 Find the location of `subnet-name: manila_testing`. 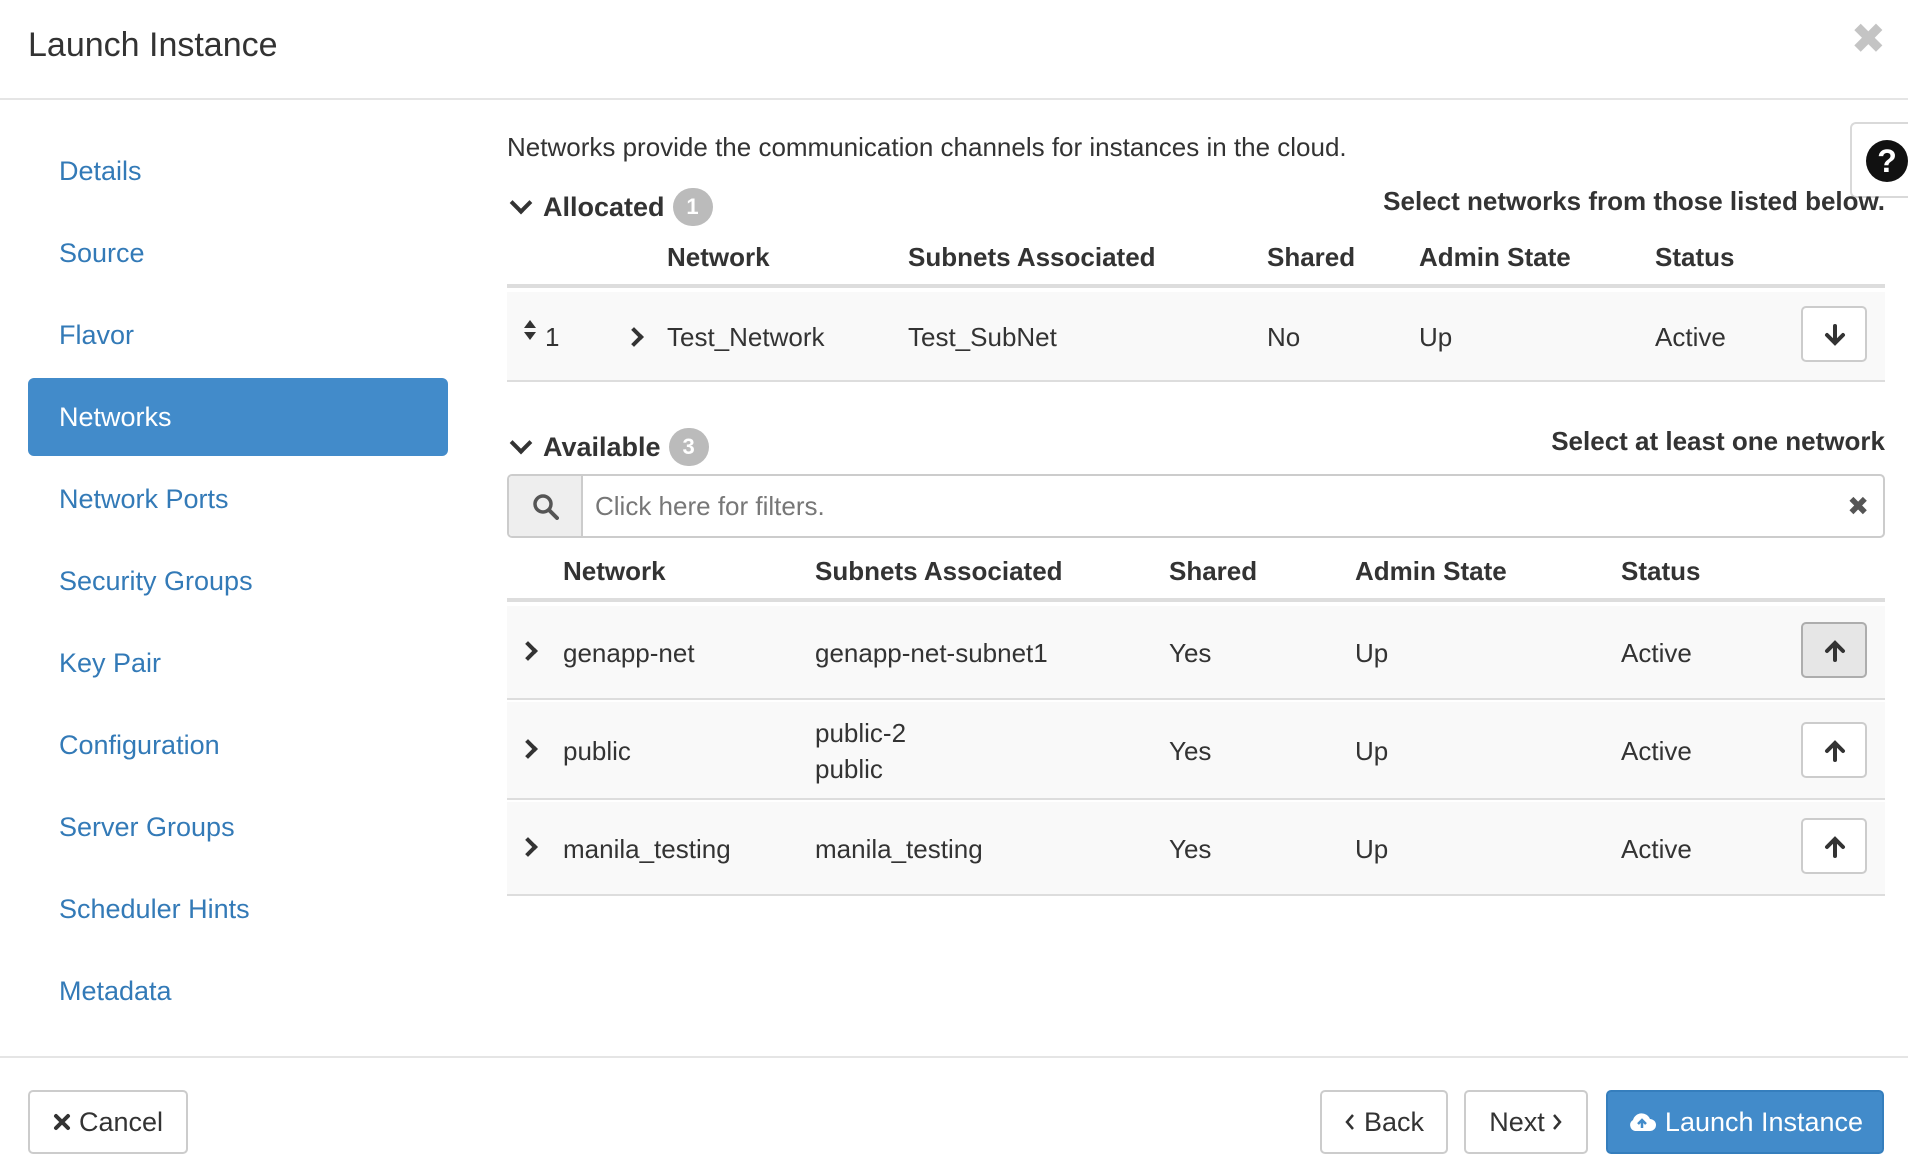

subnet-name: manila_testing is located at coordinates (899, 849).